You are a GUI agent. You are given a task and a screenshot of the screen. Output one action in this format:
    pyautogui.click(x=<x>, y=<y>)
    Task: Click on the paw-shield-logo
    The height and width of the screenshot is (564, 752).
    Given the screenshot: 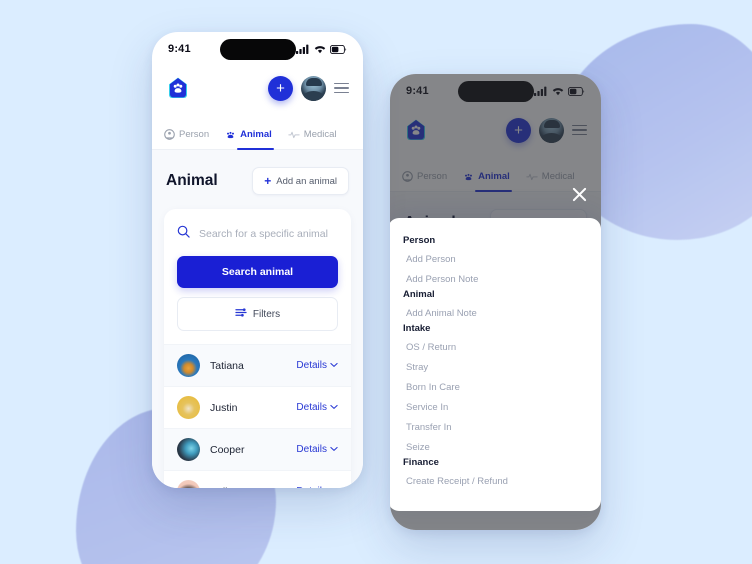 What is the action you would take?
    pyautogui.click(x=178, y=88)
    